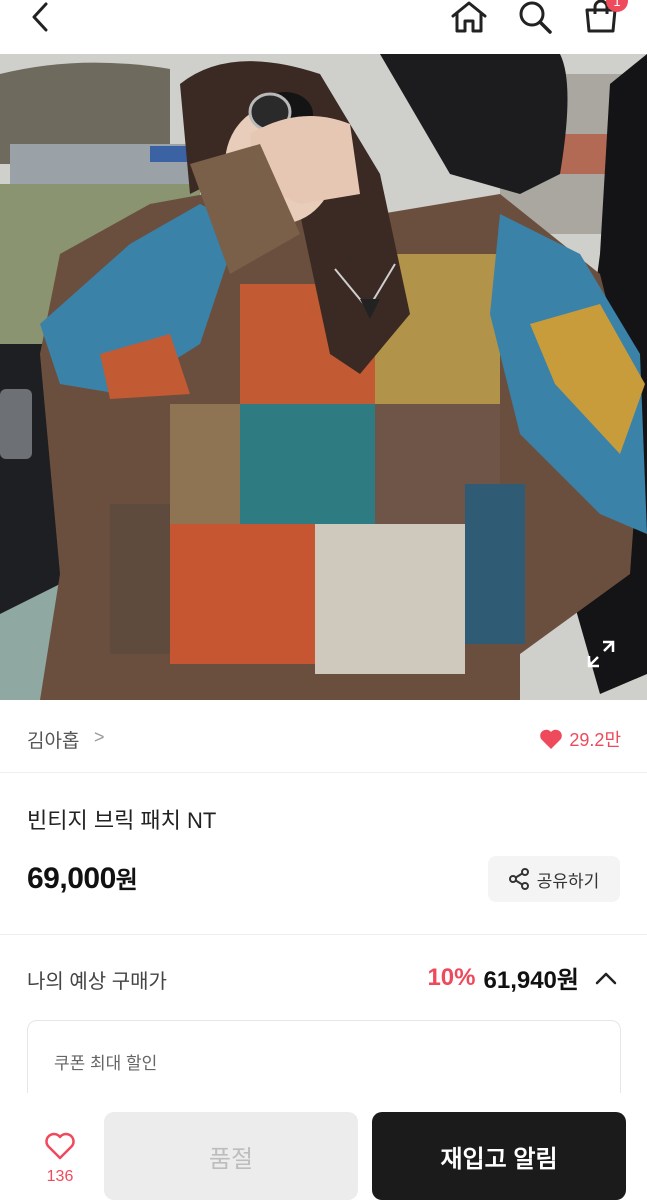 The image size is (647, 1200). I want to click on like-summary: 29.2만, so click(580, 739).